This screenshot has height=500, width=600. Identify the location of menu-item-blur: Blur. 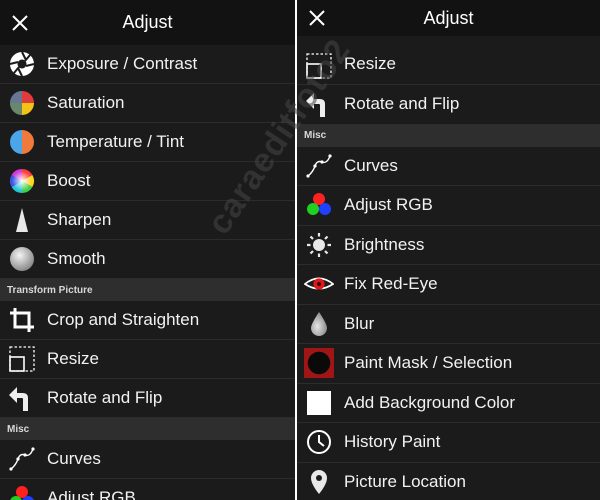
(448, 324).